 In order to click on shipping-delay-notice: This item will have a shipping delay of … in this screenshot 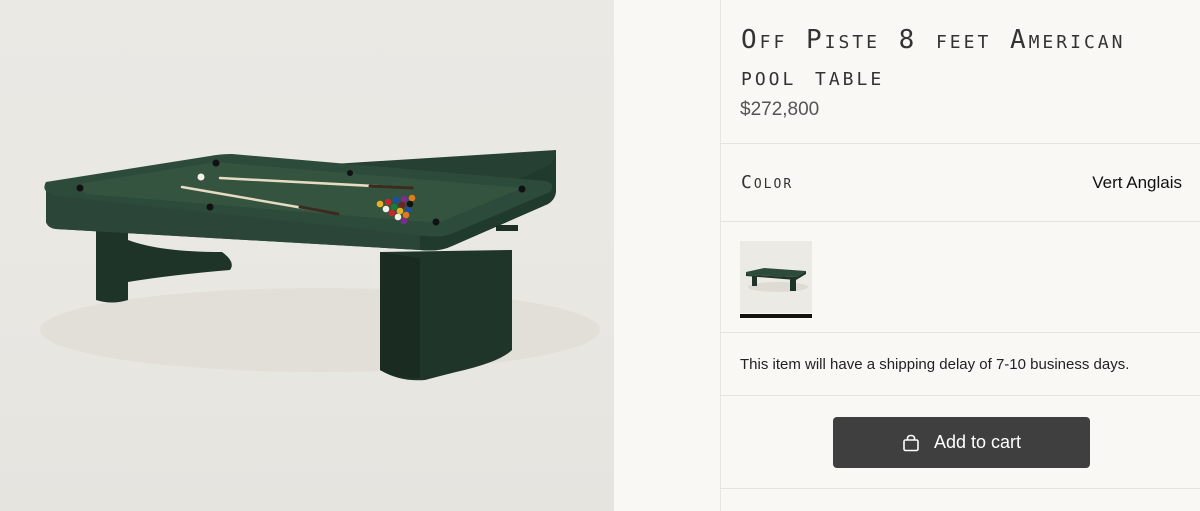, I will do `click(935, 364)`.